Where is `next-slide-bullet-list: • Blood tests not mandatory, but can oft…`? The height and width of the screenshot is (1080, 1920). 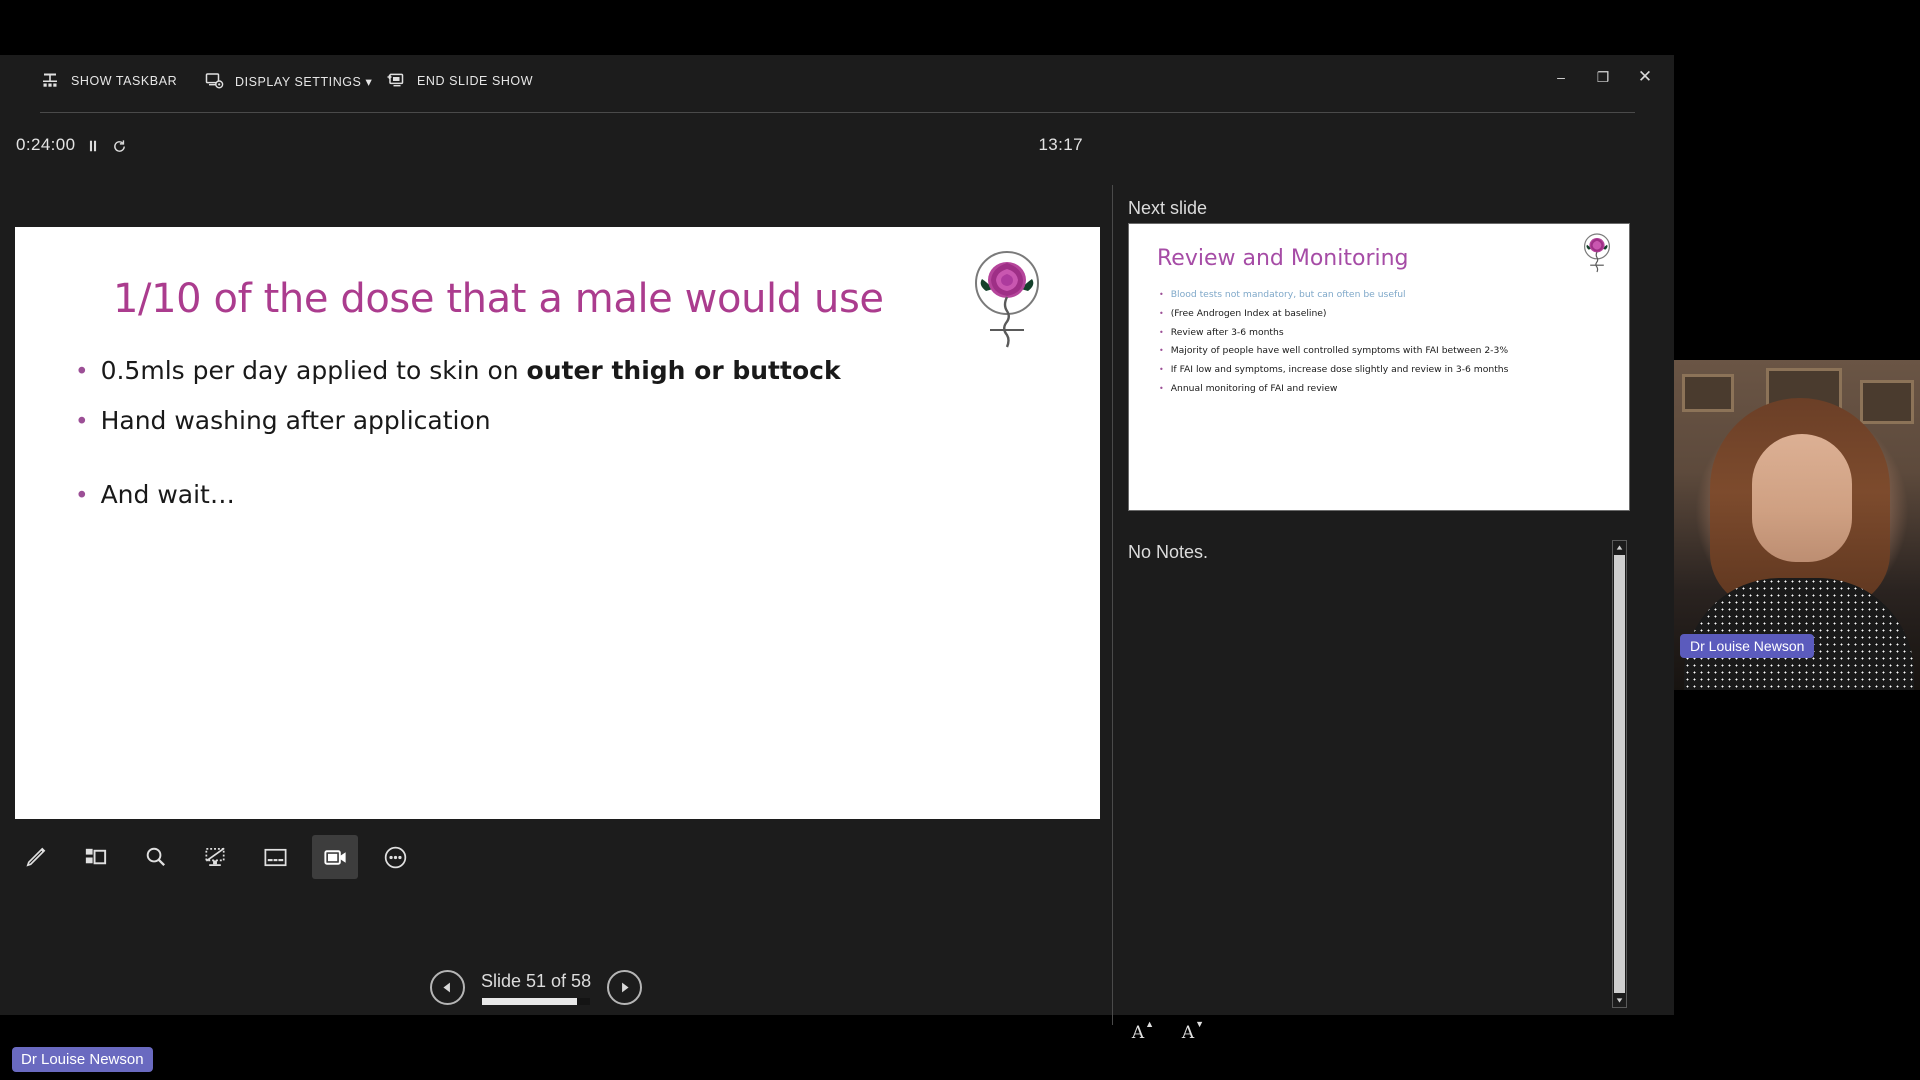
next-slide-bullet-list: • Blood tests not mandatory, but can oft… is located at coordinates (1384, 346).